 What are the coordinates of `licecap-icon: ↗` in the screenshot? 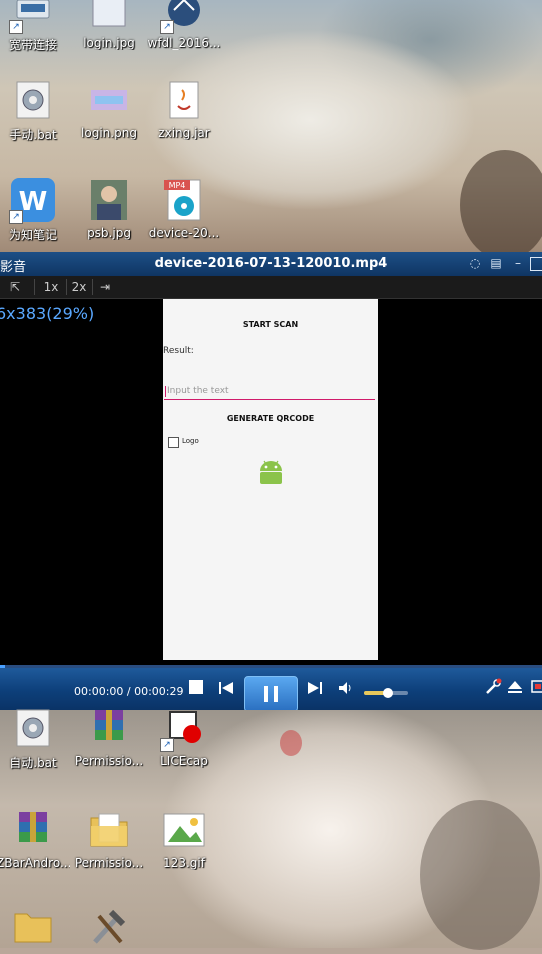 It's located at (184, 728).